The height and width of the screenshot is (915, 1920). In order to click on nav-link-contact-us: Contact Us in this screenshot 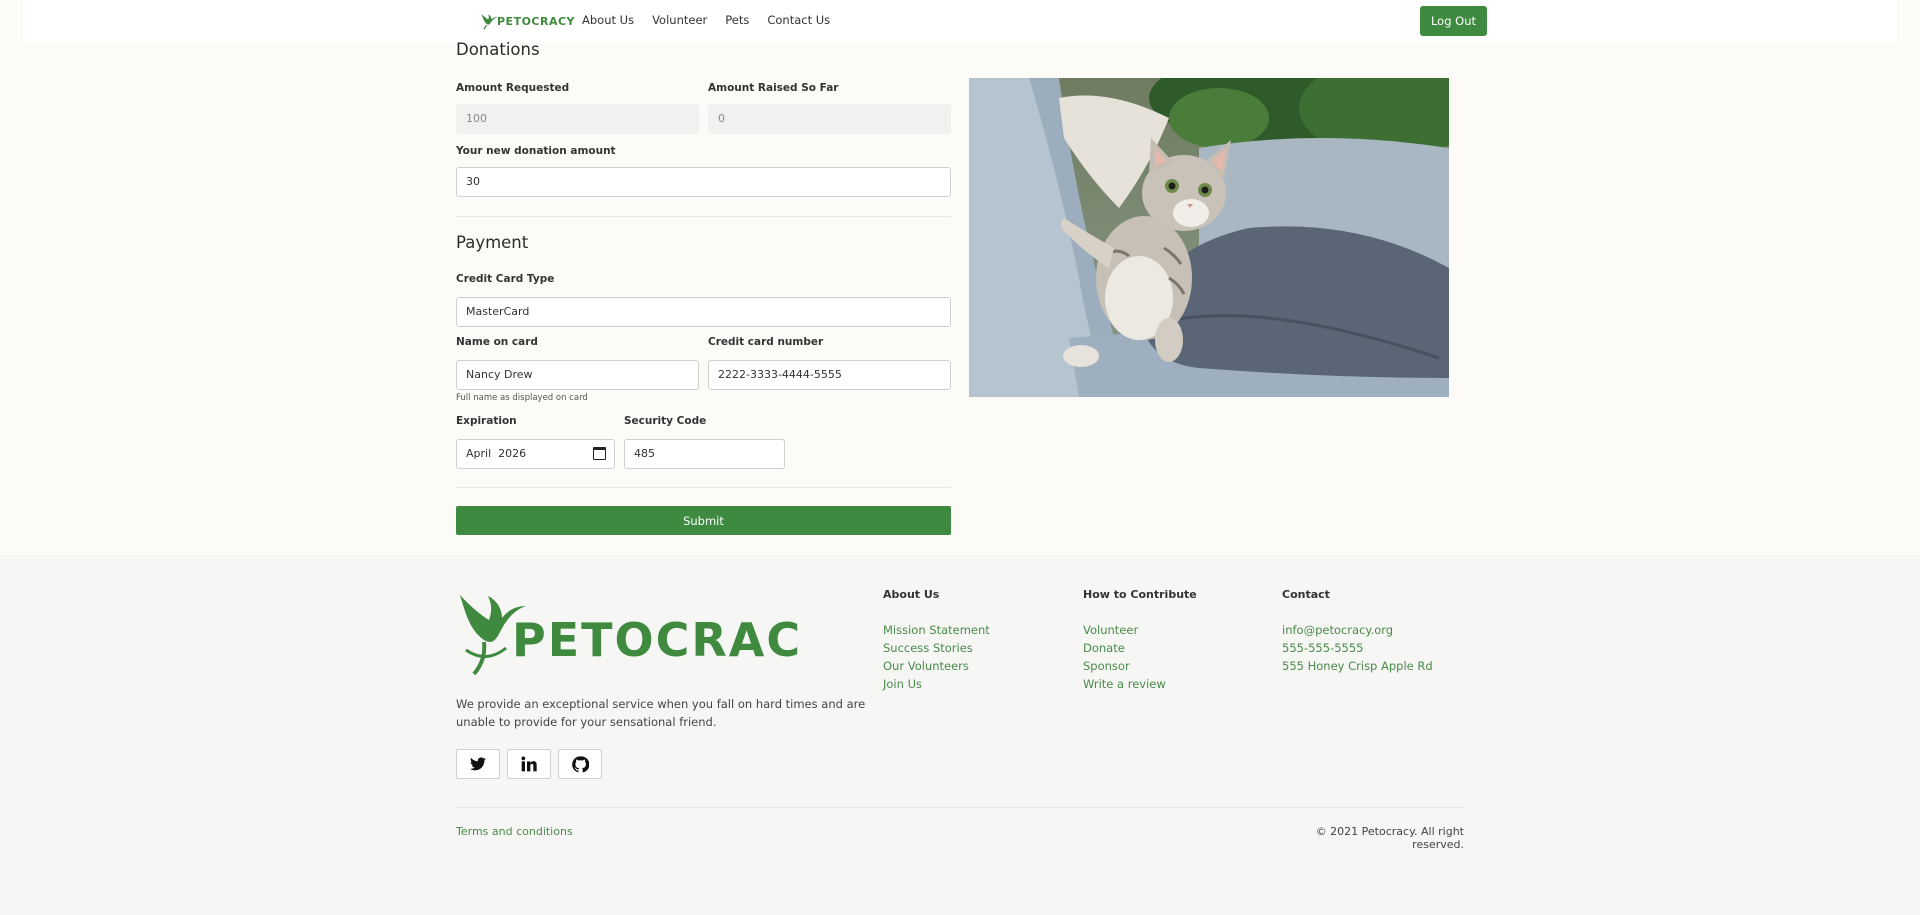, I will do `click(798, 20)`.